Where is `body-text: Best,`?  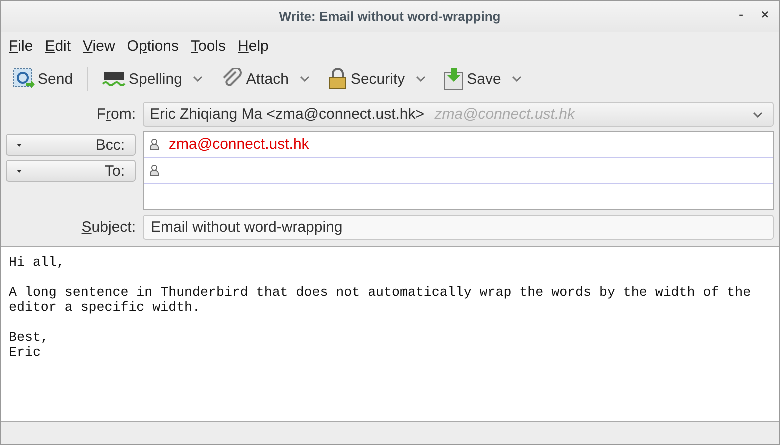 body-text: Best, is located at coordinates (29, 337).